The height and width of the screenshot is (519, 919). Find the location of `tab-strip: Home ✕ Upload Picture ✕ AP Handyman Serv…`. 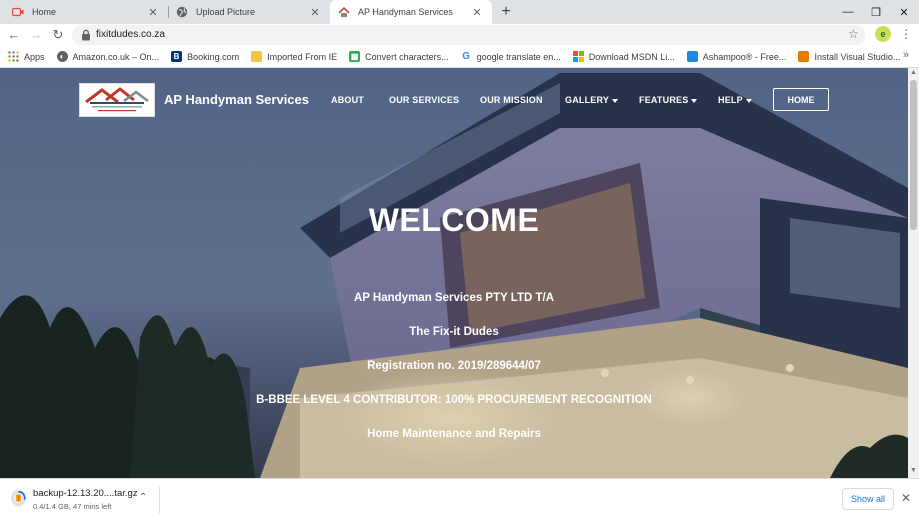

tab-strip: Home ✕ Upload Picture ✕ AP Handyman Serv… is located at coordinates (459, 12).